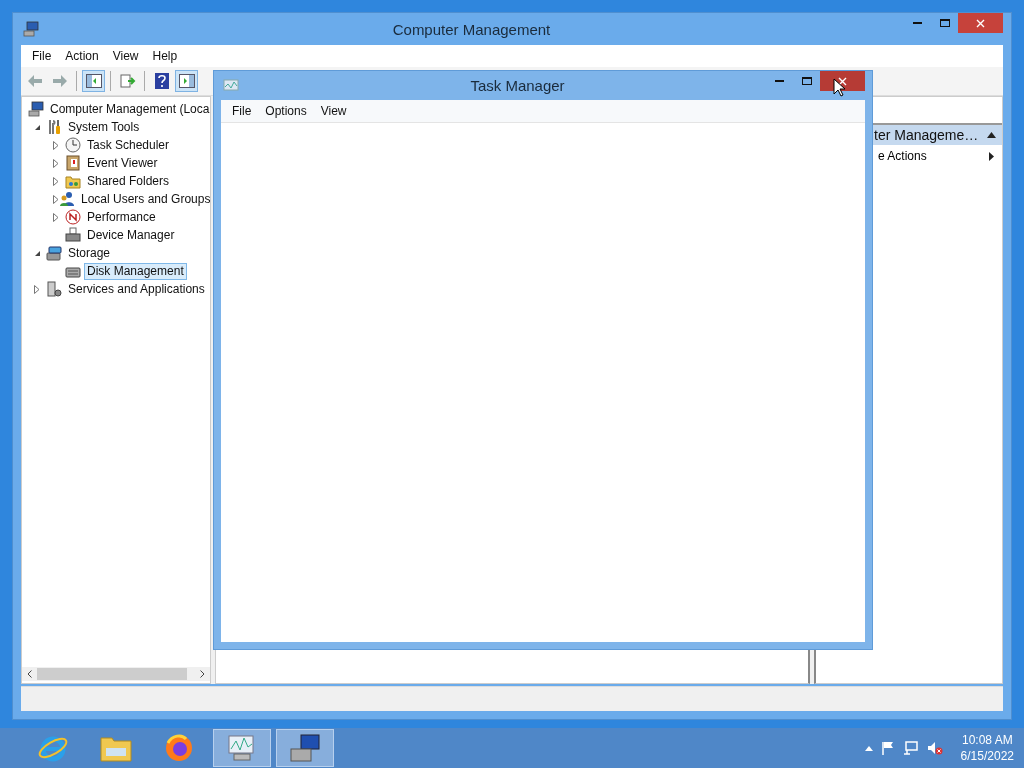 The height and width of the screenshot is (768, 1024). Describe the element at coordinates (131, 235) in the screenshot. I see `tree-item: Device Manager` at that location.